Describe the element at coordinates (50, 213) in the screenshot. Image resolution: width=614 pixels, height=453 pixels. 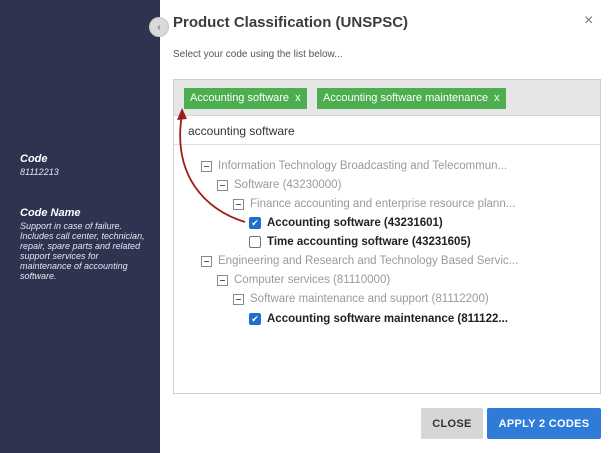
I see `code-name-label: Code Name` at that location.